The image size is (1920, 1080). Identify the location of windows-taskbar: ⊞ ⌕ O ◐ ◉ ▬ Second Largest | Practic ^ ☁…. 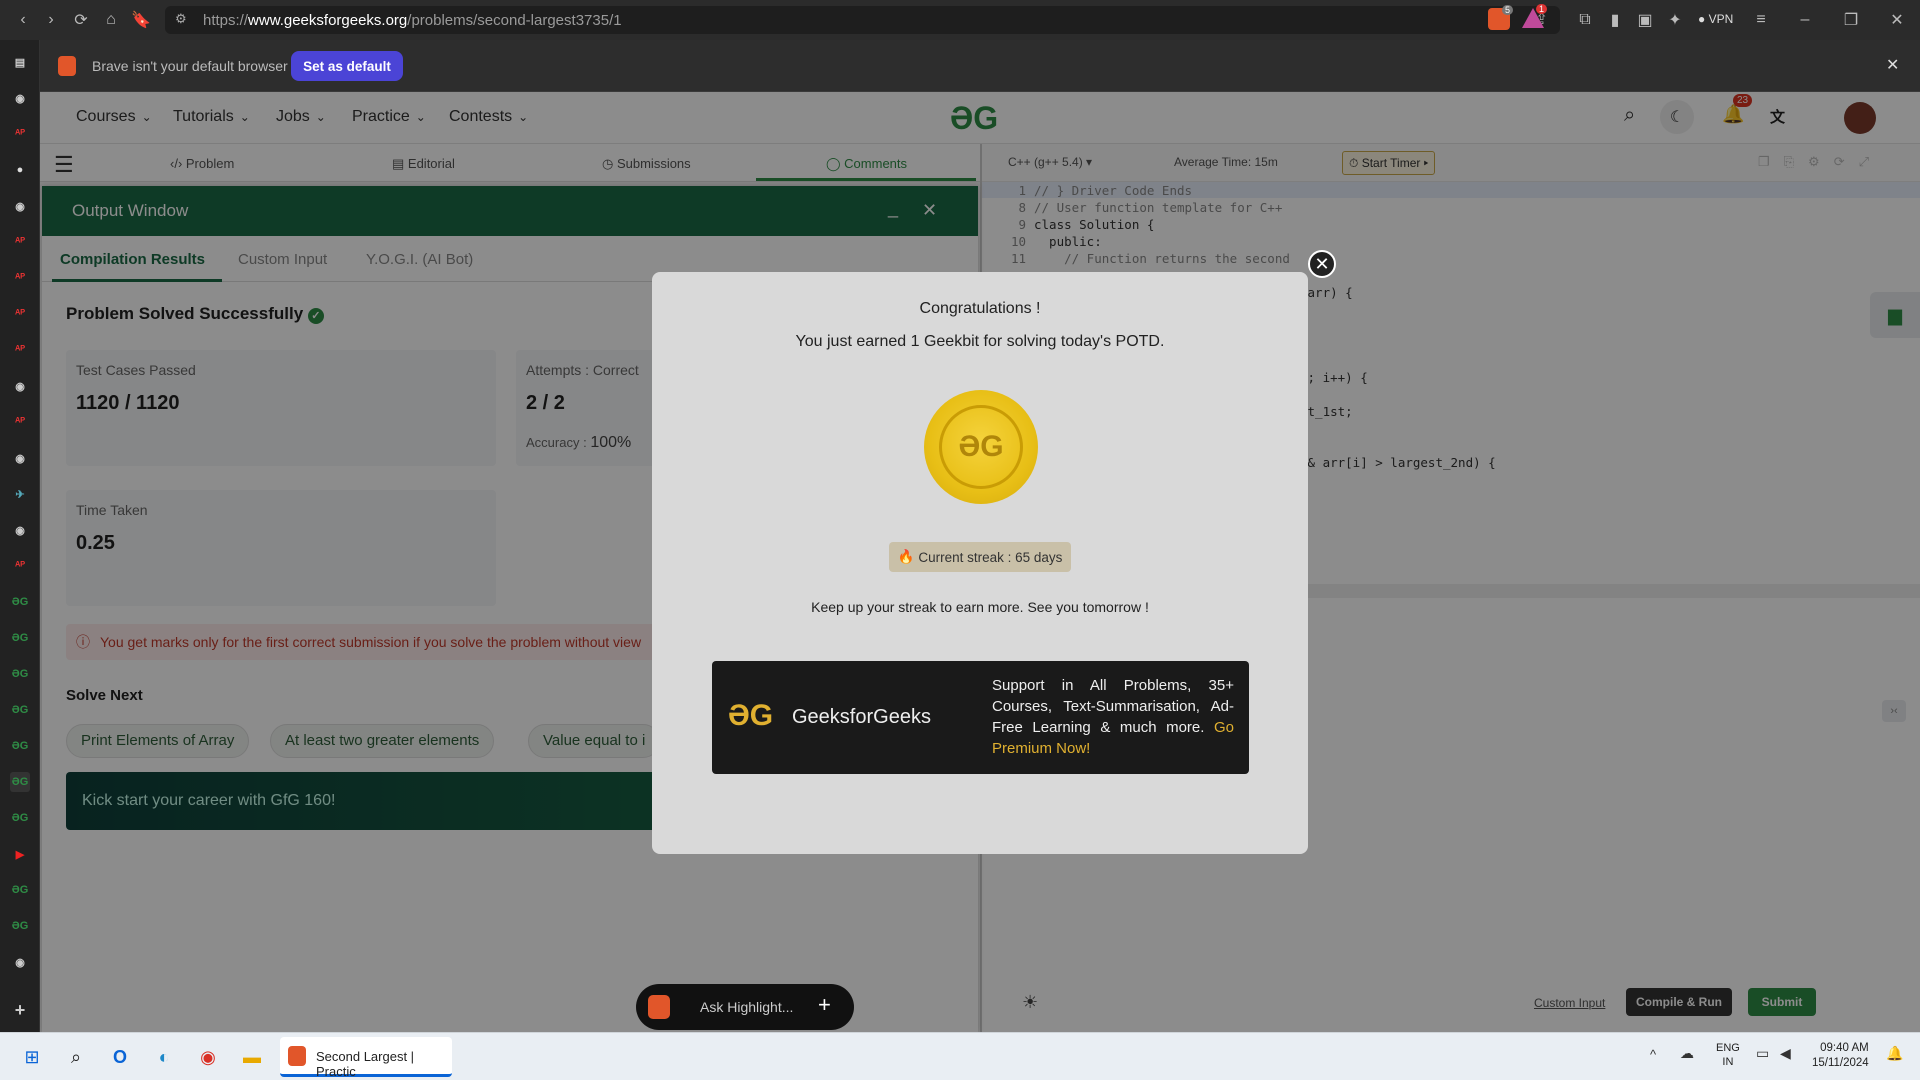
(960, 1056).